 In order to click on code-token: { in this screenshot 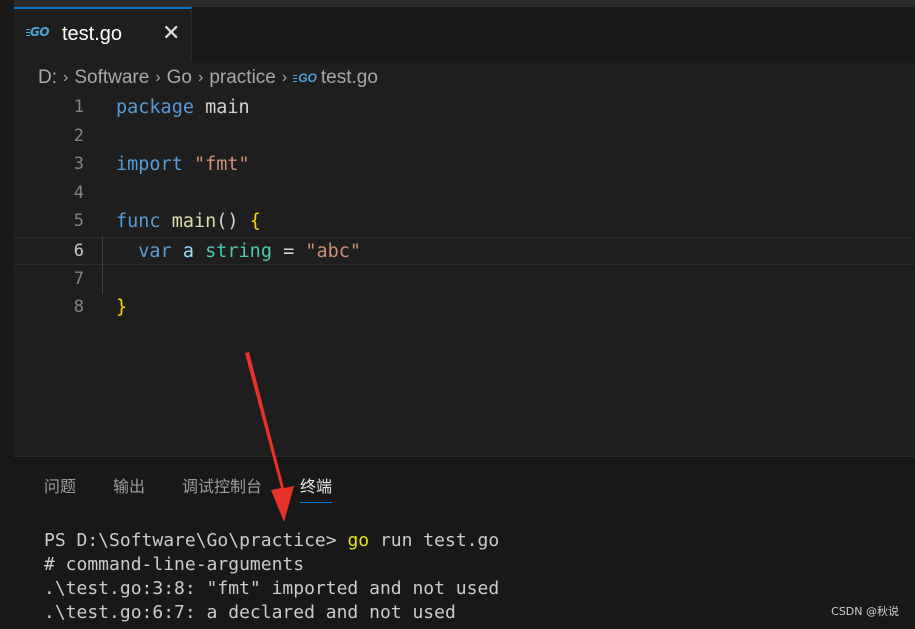, I will do `click(255, 222)`.